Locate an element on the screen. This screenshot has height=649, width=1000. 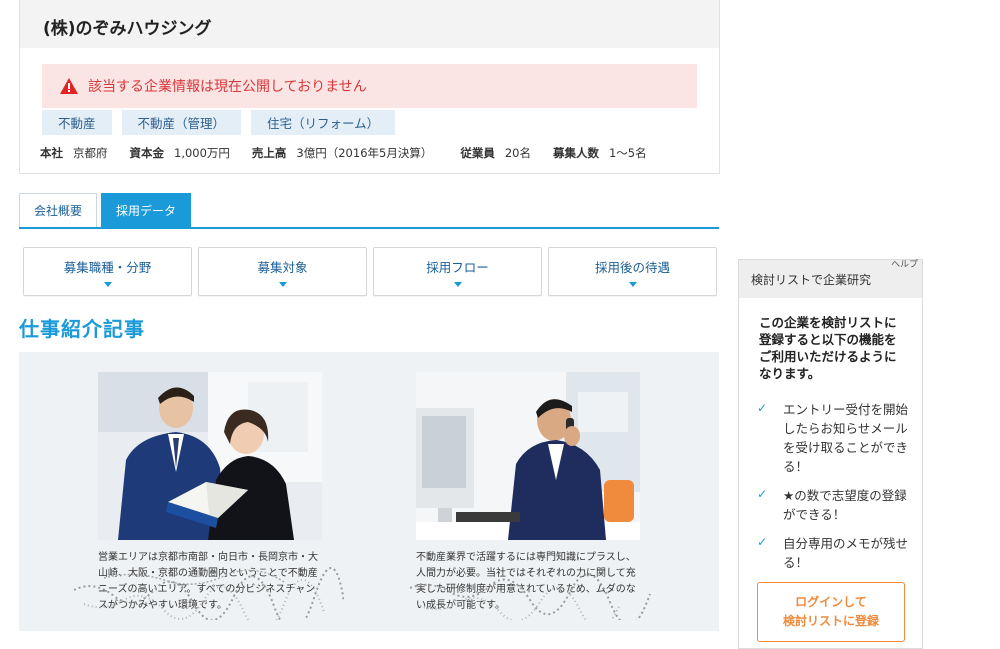
feature-text: エントリー受付を開始したらお知らせメールを受け取ることができる！ is located at coordinates (846, 438).